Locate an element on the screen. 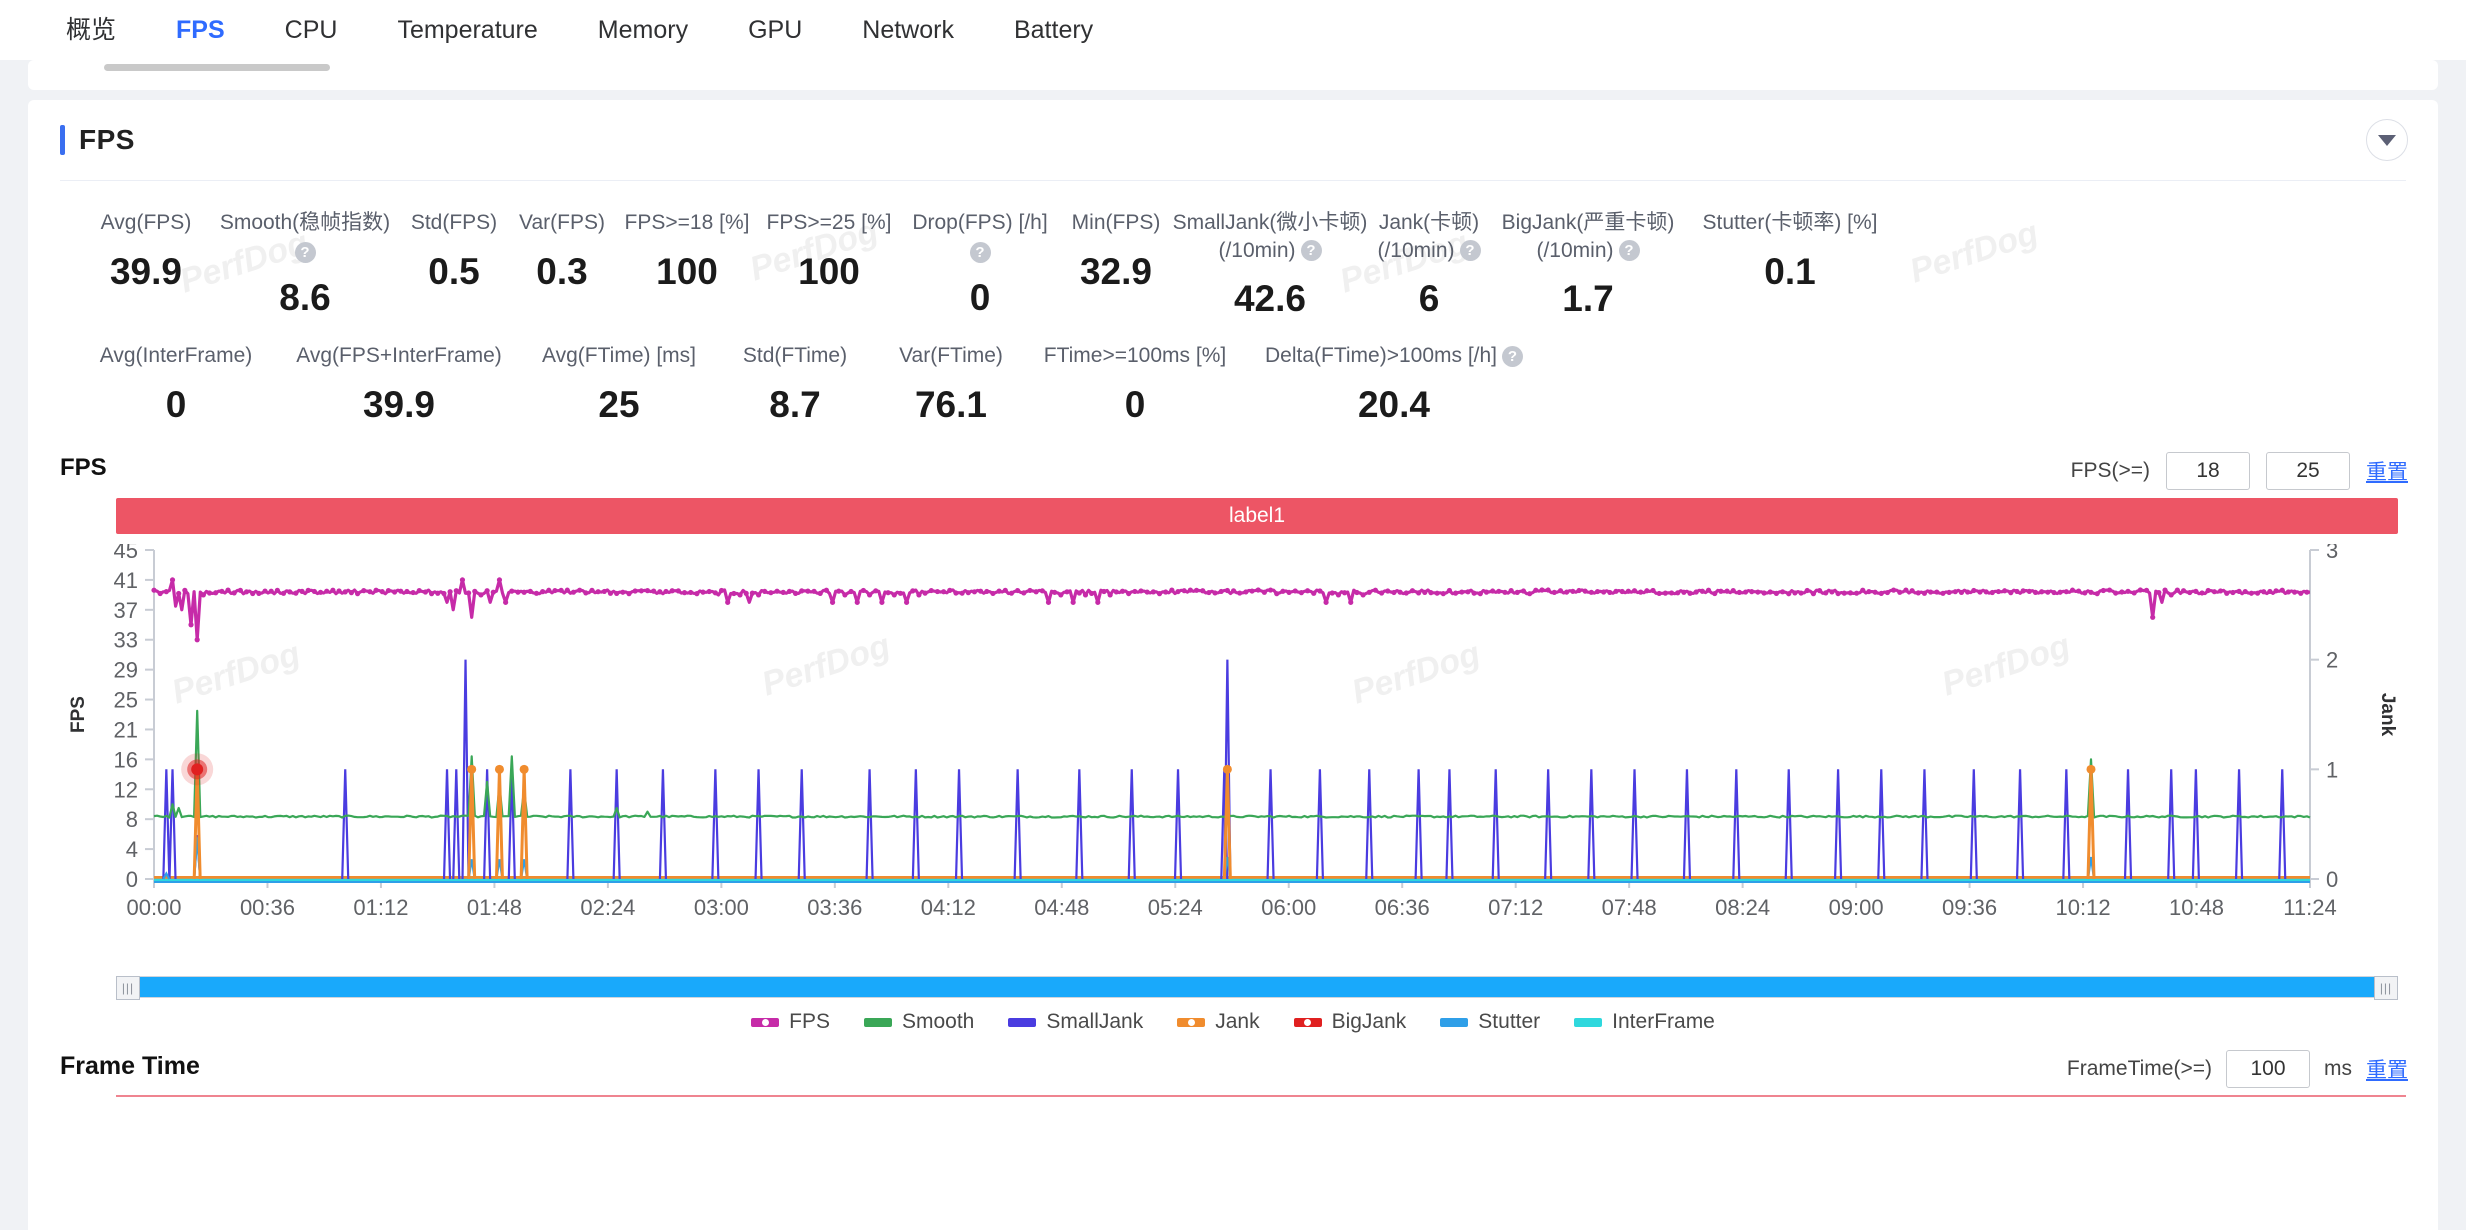  tab-cpu: CPU is located at coordinates (311, 30).